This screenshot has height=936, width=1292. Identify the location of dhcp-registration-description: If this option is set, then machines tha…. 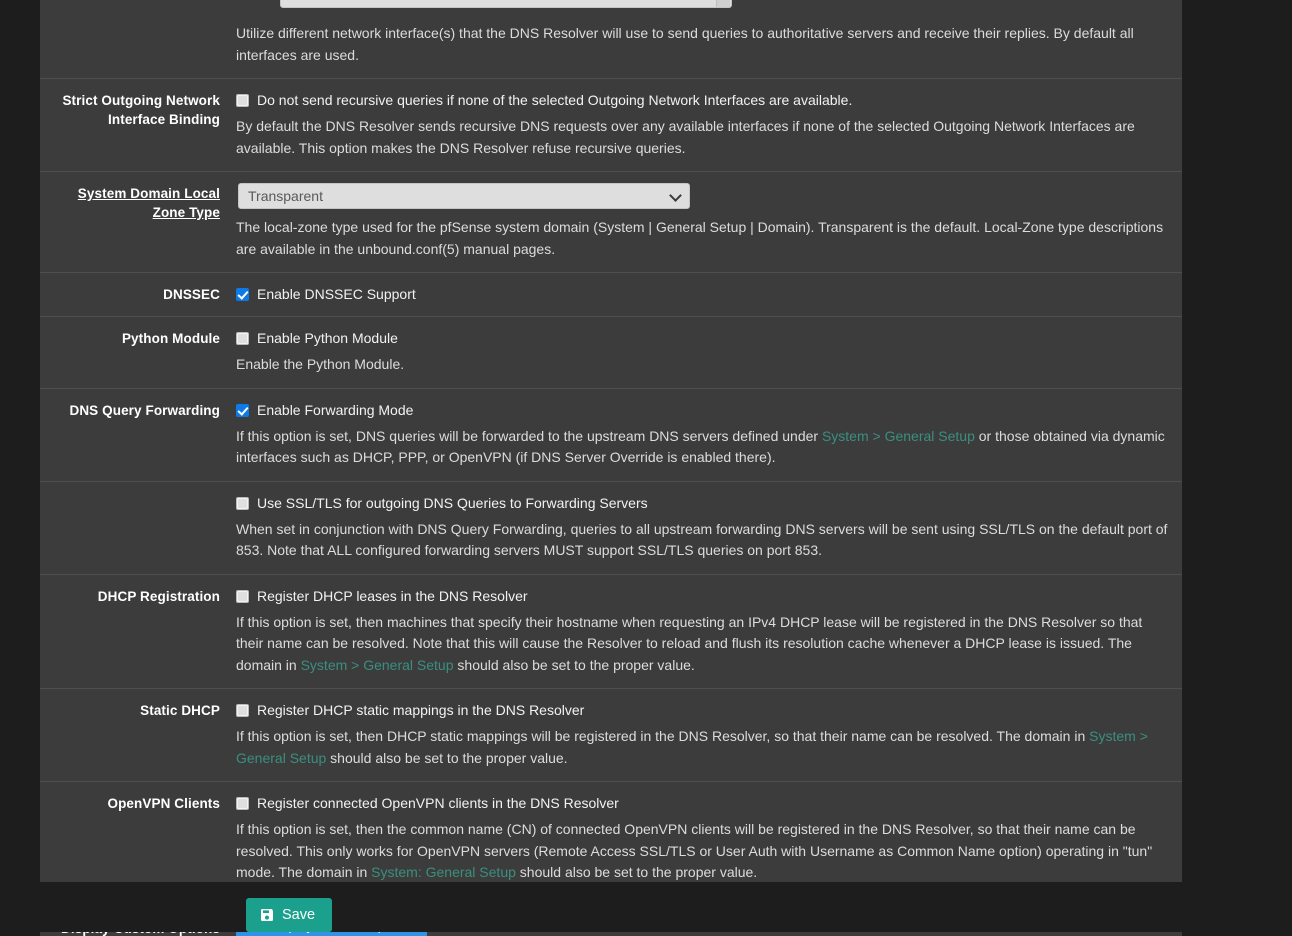
(702, 644).